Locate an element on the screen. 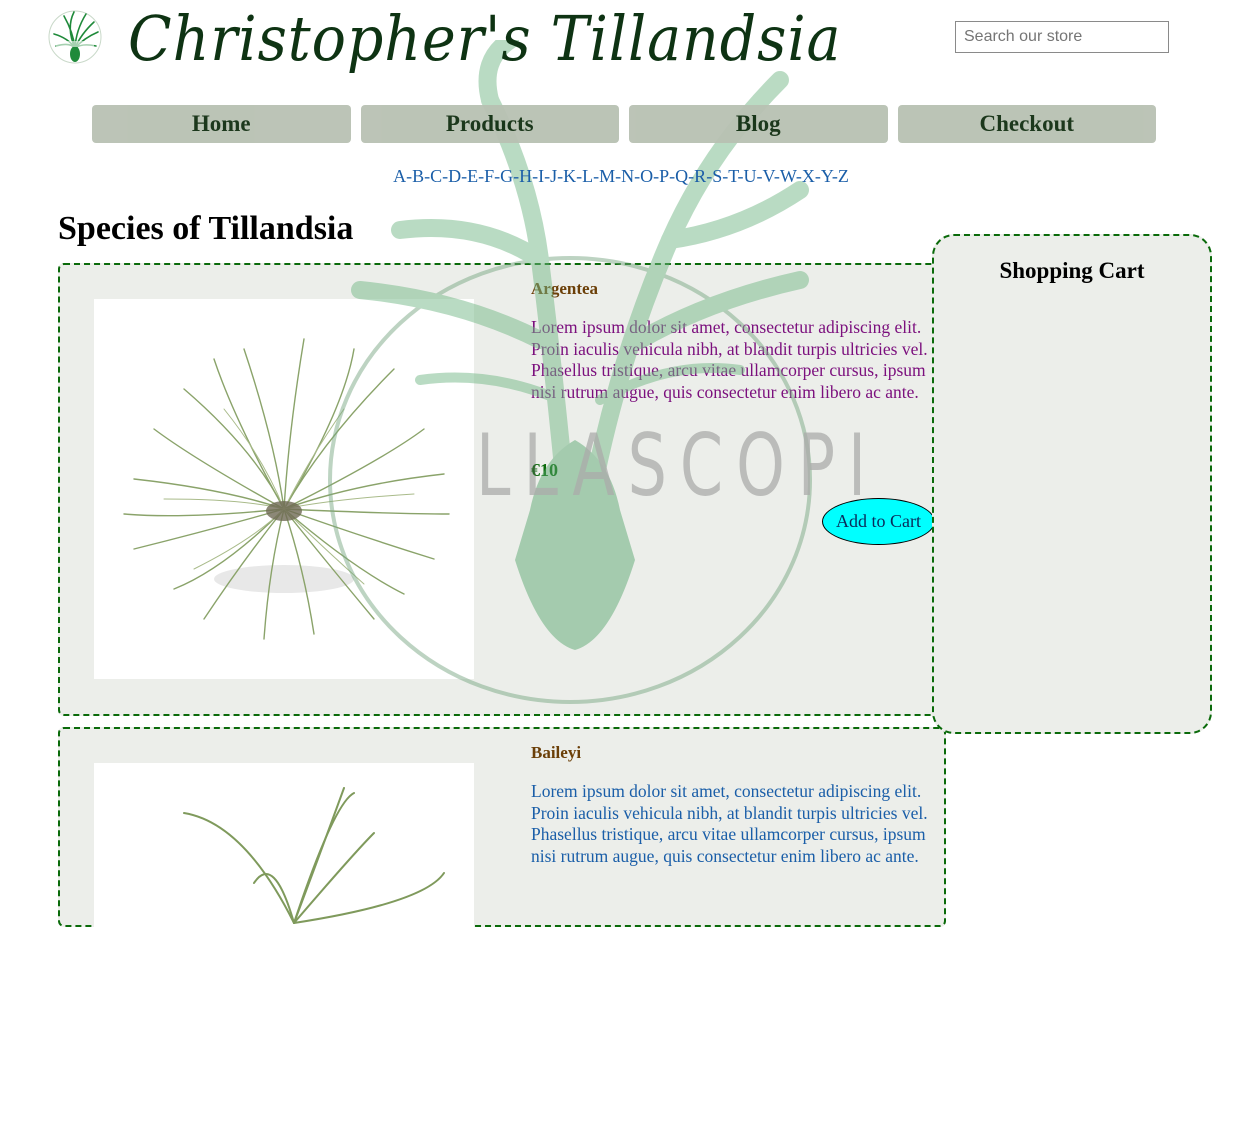 This screenshot has width=1259, height=1143. alphabet-link-z: Z is located at coordinates (843, 176).